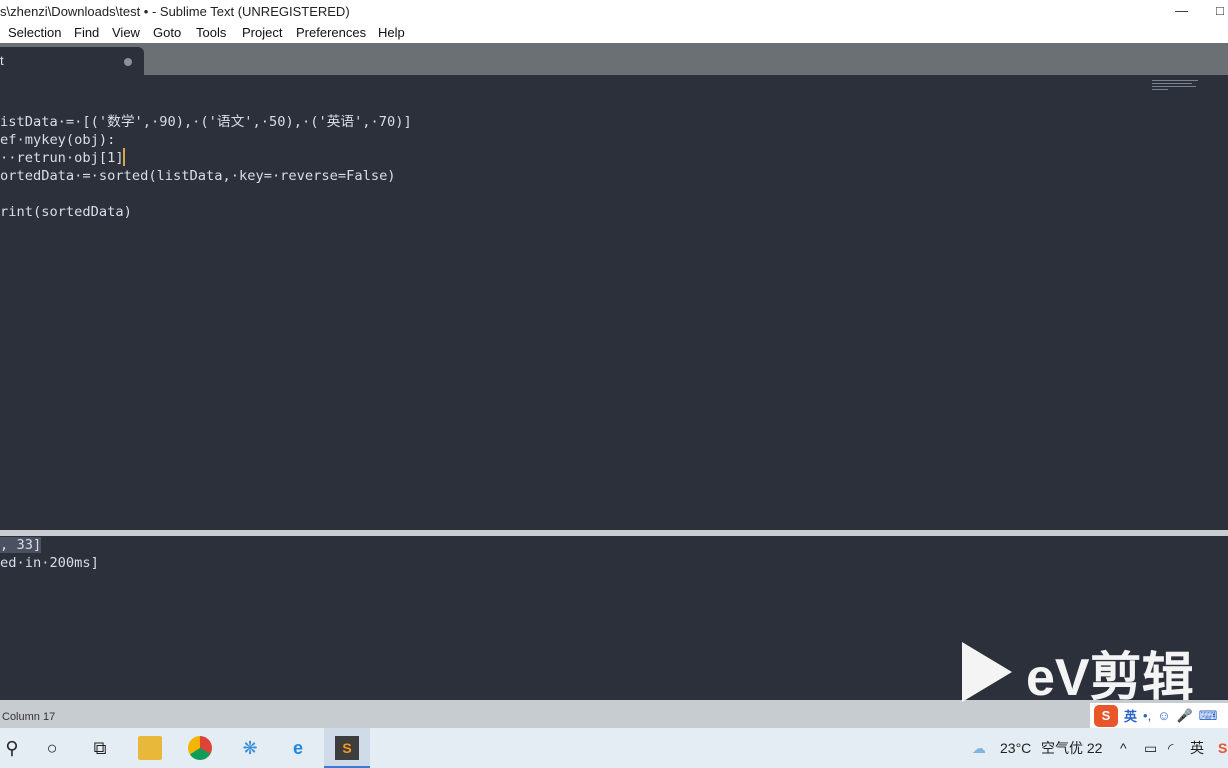 The width and height of the screenshot is (1228, 768). What do you see at coordinates (614, 59) in the screenshot?
I see `tab-bar: t` at bounding box center [614, 59].